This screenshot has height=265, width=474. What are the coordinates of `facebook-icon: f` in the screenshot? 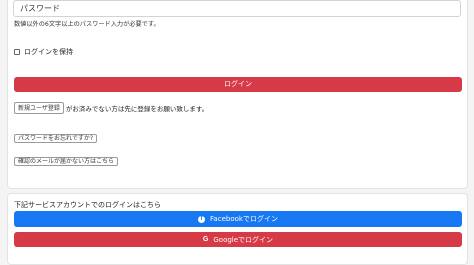 It's located at (202, 219).